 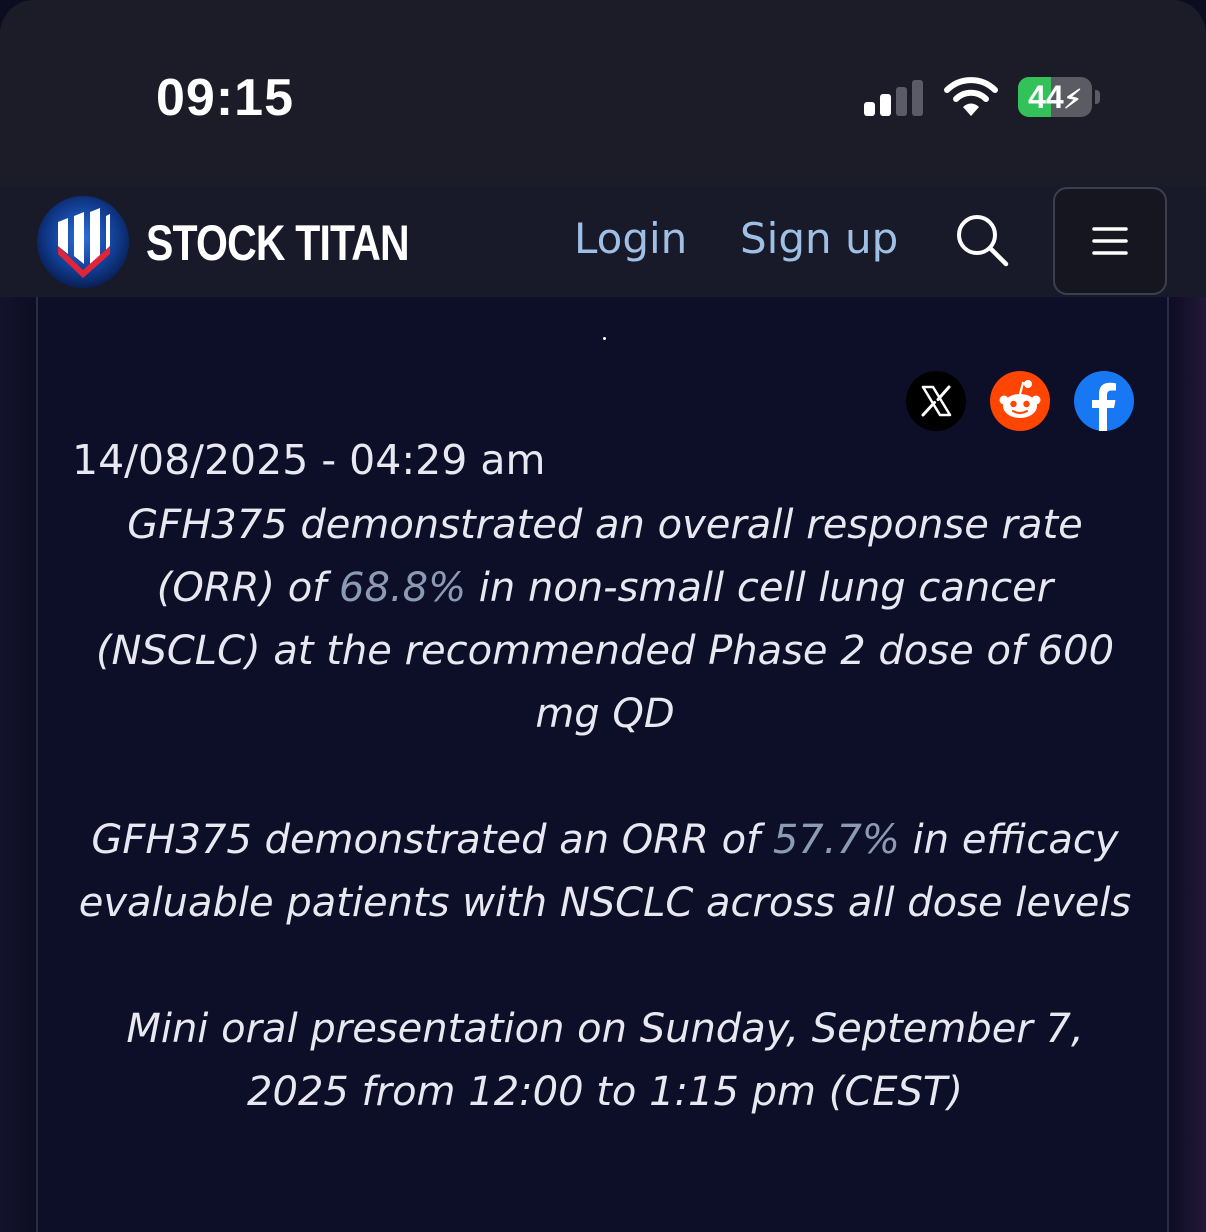 I want to click on menu-button, so click(x=1110, y=241).